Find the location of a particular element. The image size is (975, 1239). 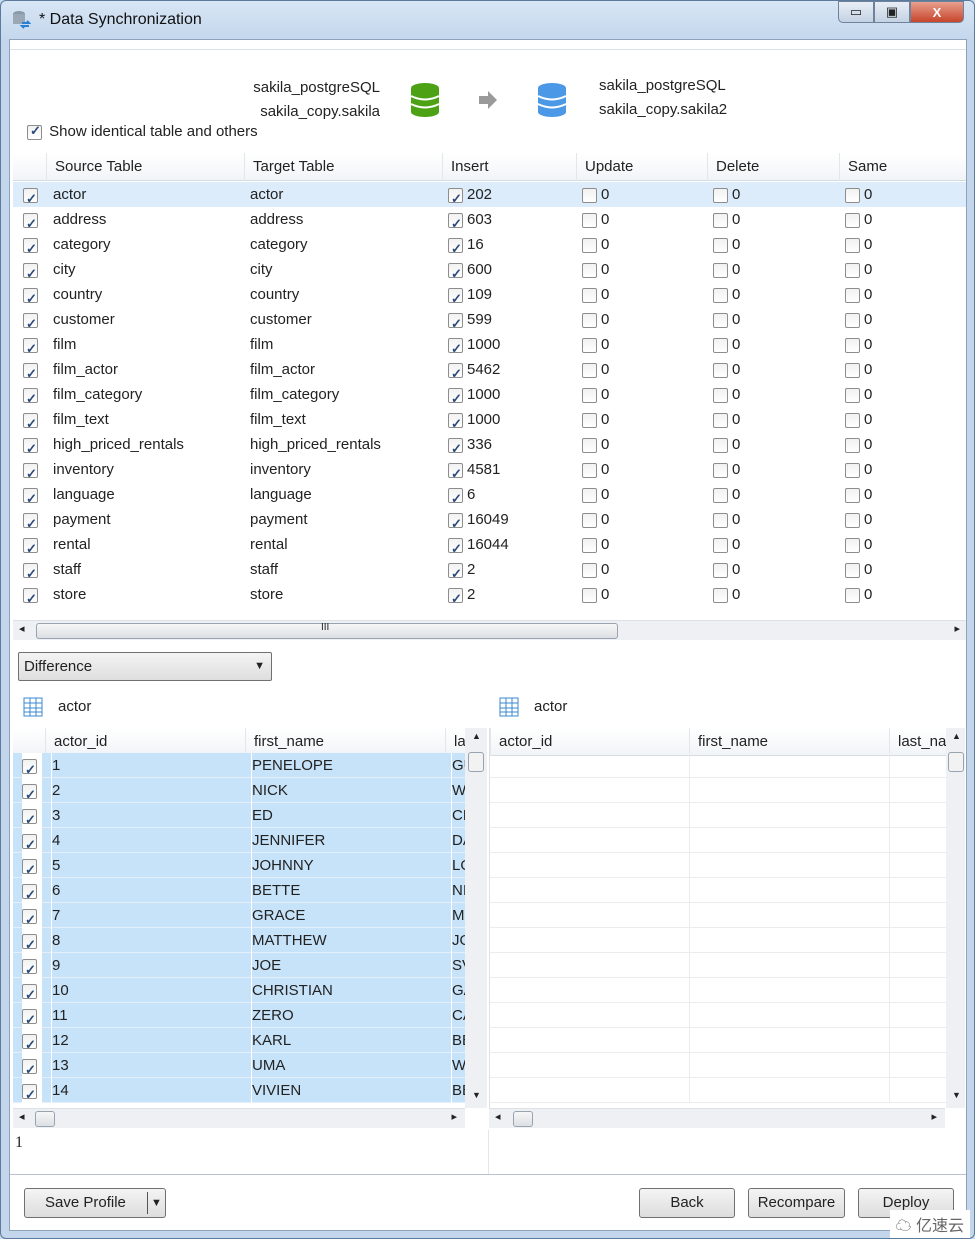

data-row: 10 CHRISTIAN GA is located at coordinates (239, 990).